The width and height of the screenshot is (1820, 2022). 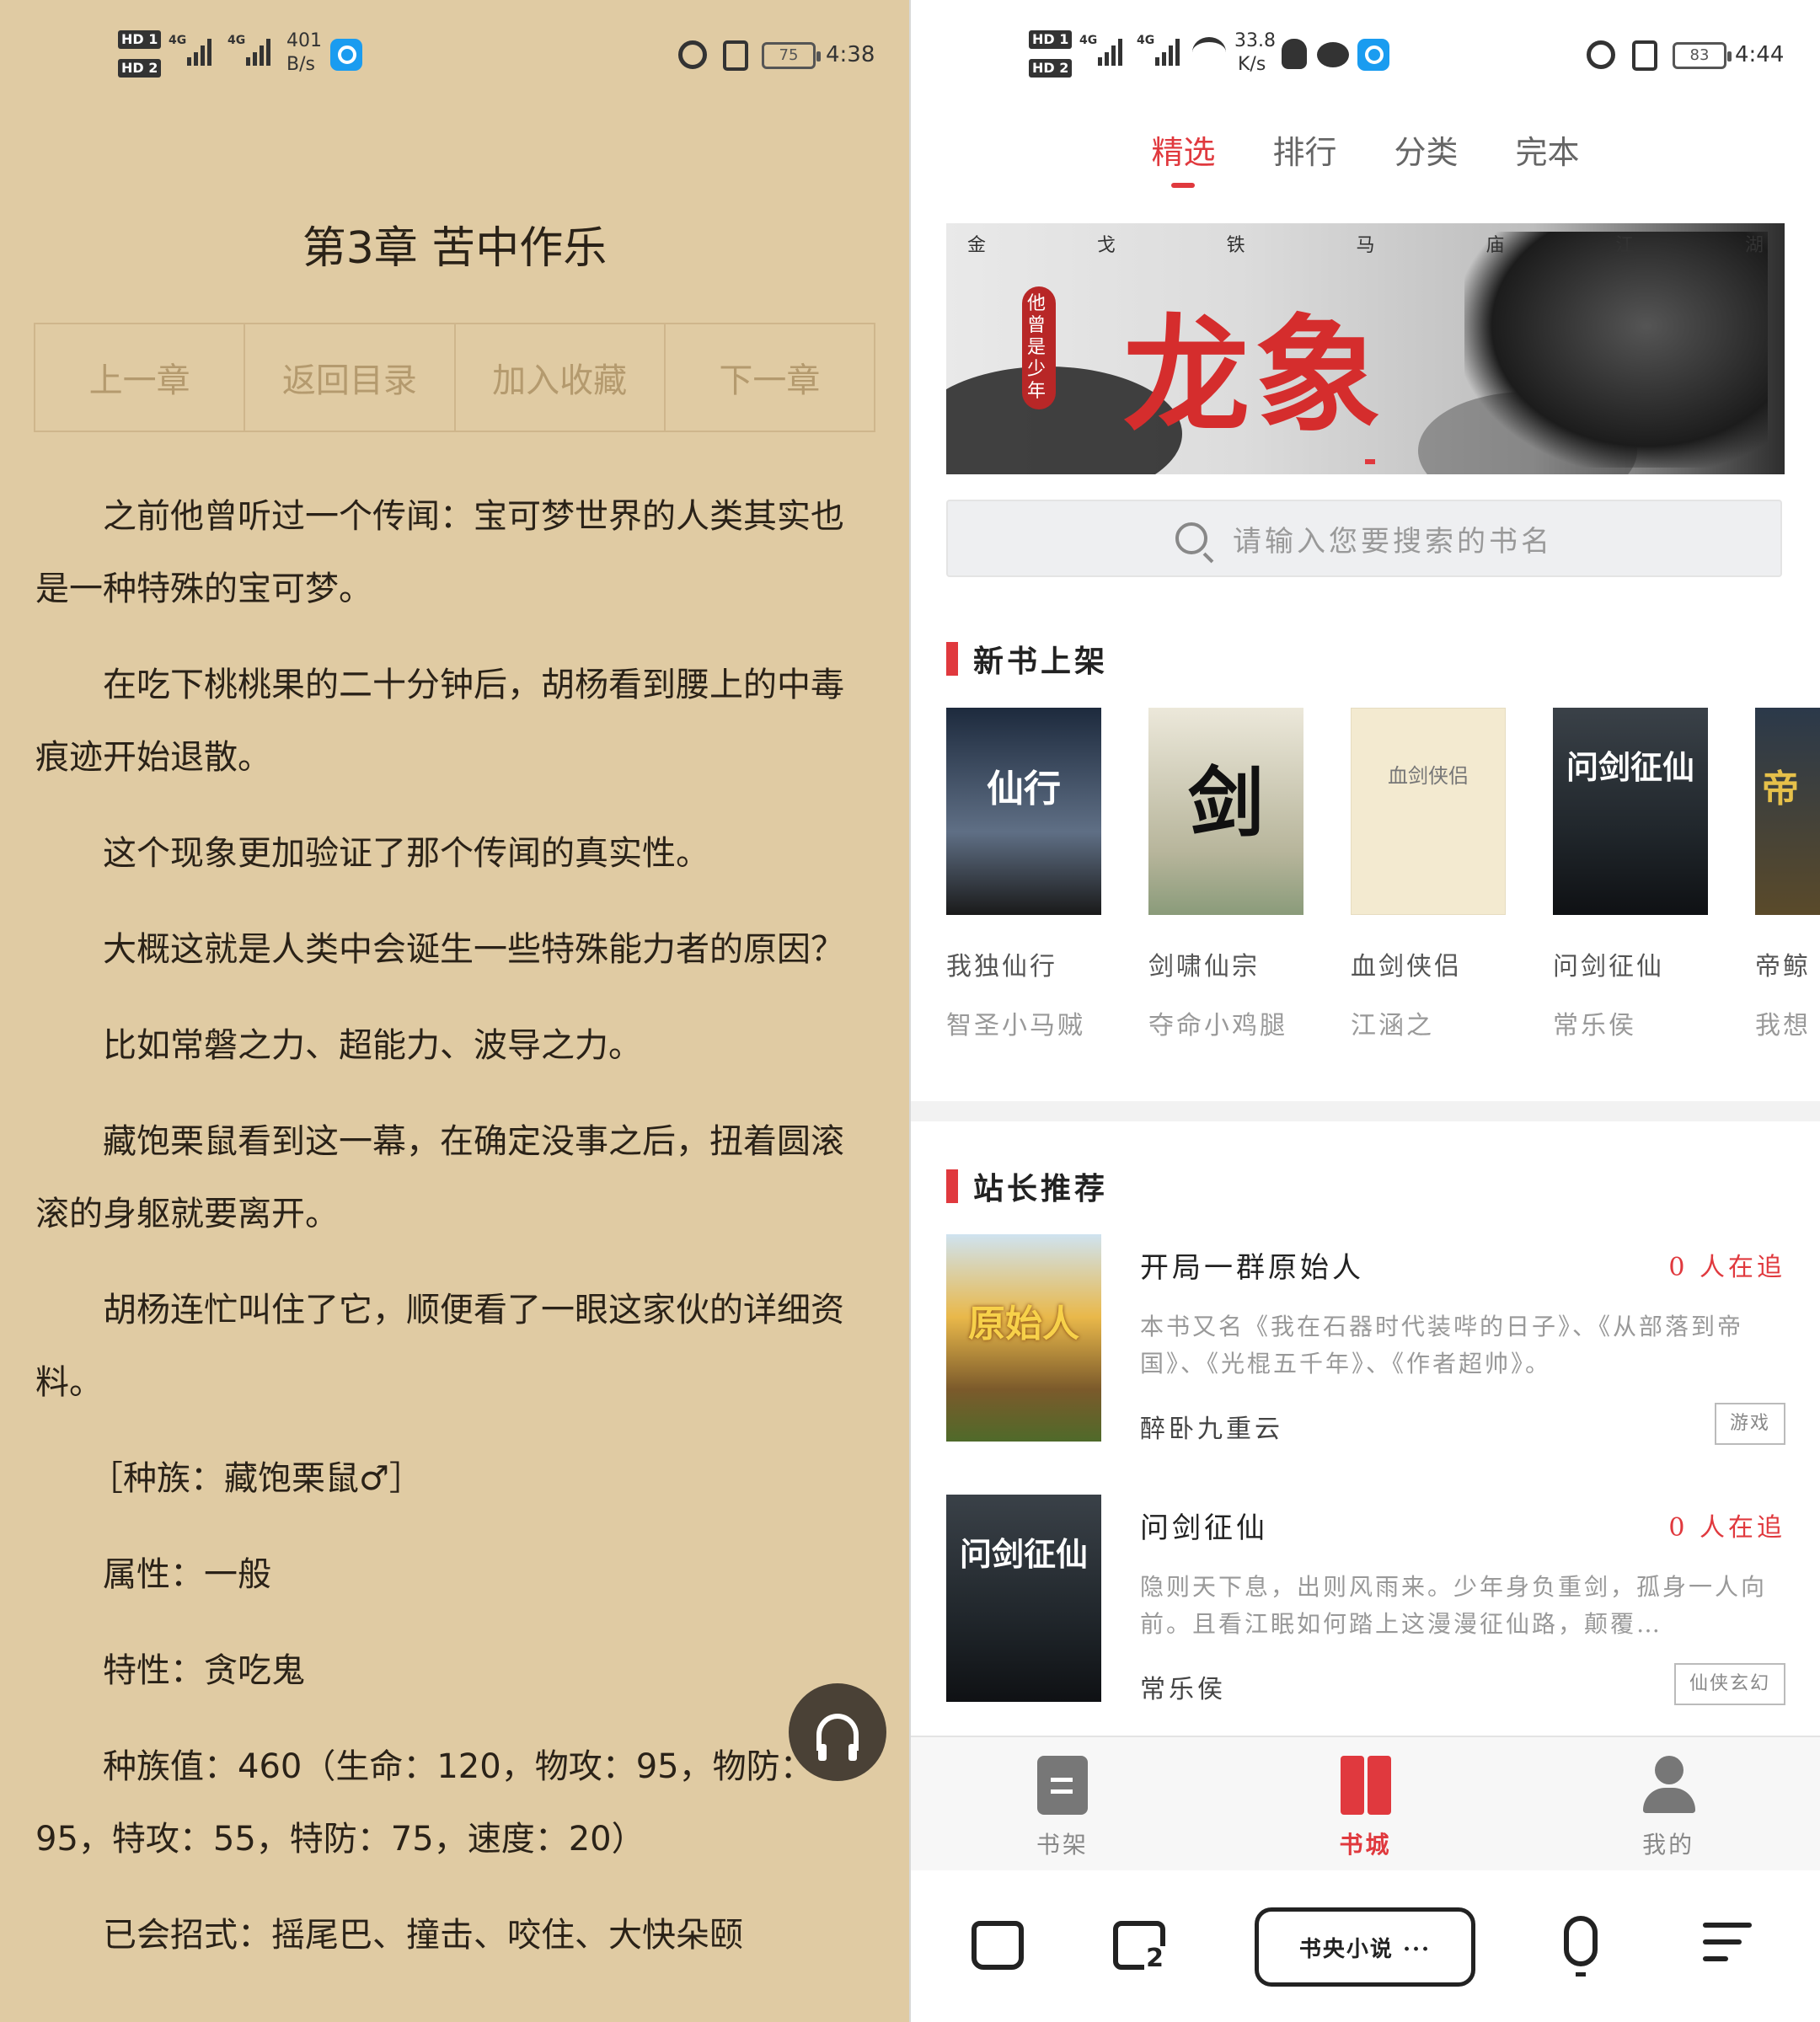 I want to click on net-speed-value: 33.8, so click(x=1255, y=40).